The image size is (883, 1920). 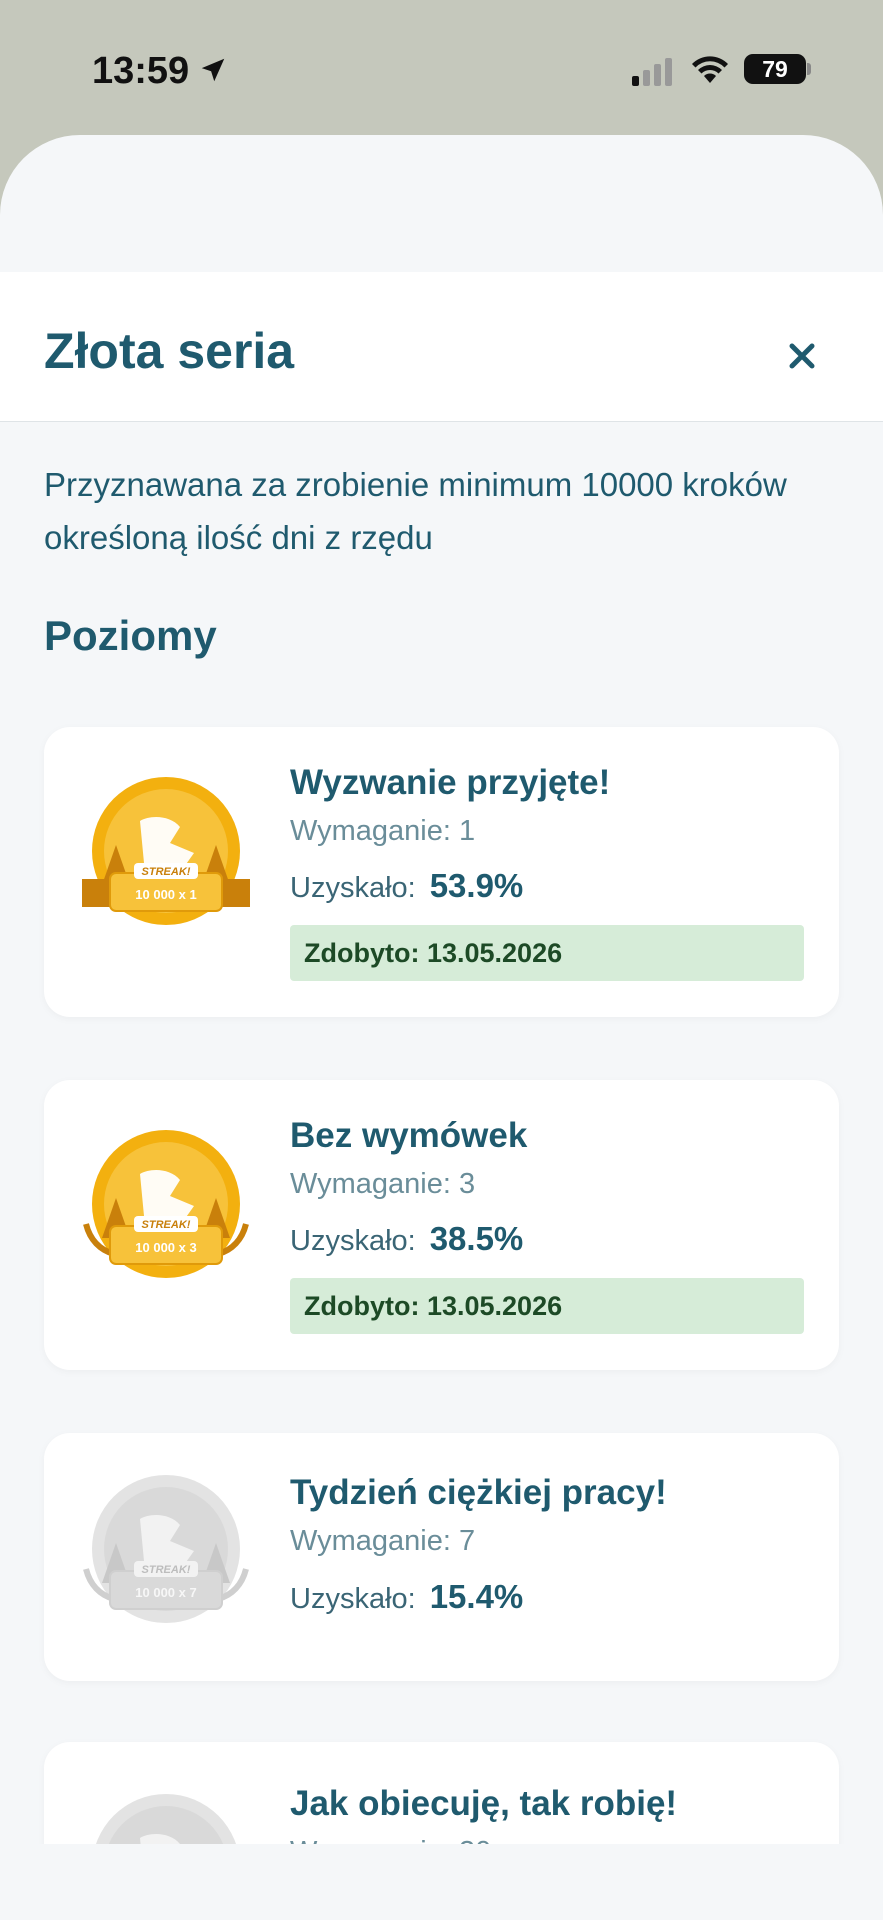 I want to click on sheet-backdrop, so click(x=441, y=215).